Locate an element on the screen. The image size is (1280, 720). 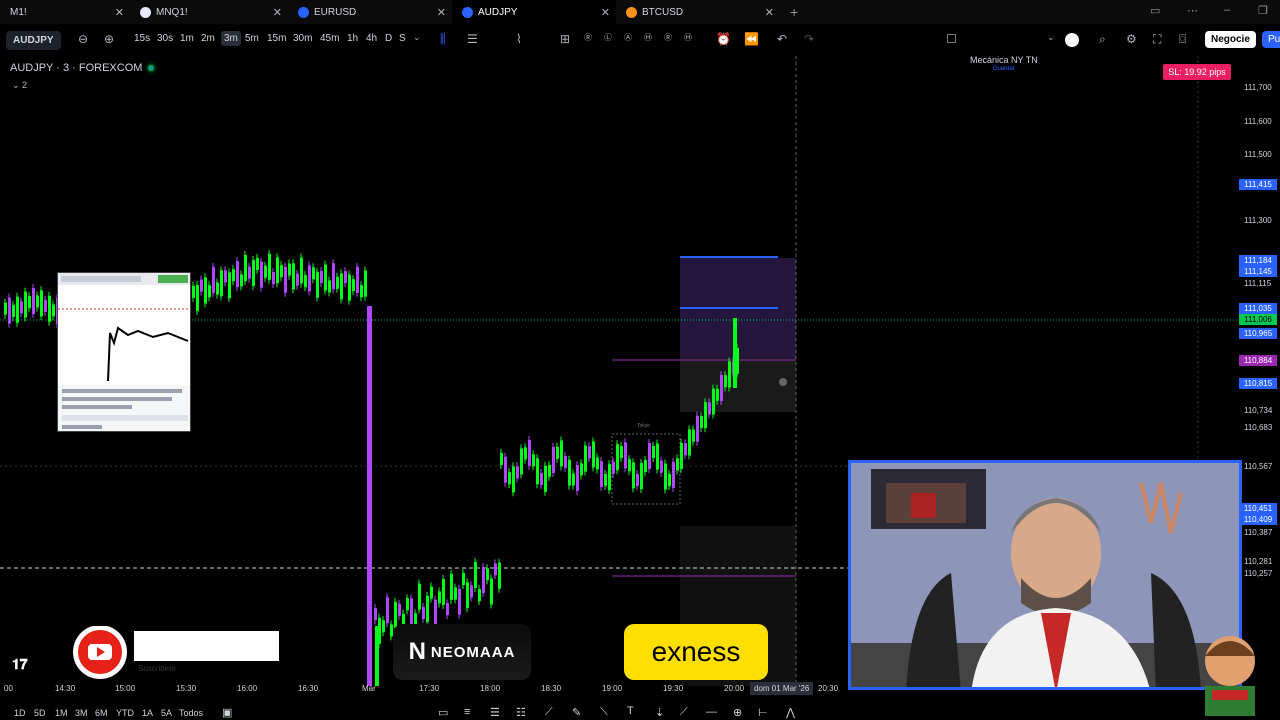
range-all: Todos is located at coordinates (191, 713).